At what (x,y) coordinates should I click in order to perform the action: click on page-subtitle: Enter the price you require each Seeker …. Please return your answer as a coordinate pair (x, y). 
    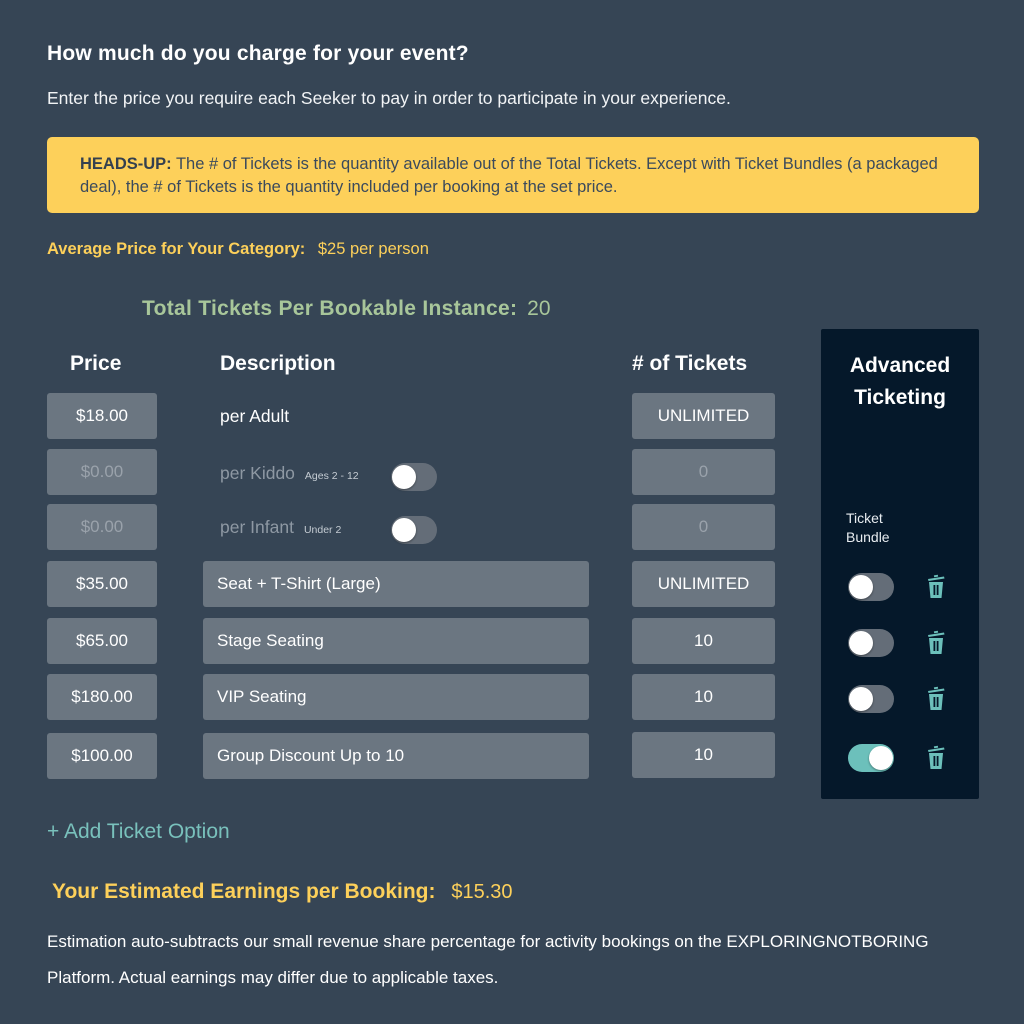
    Looking at the image, I should click on (389, 98).